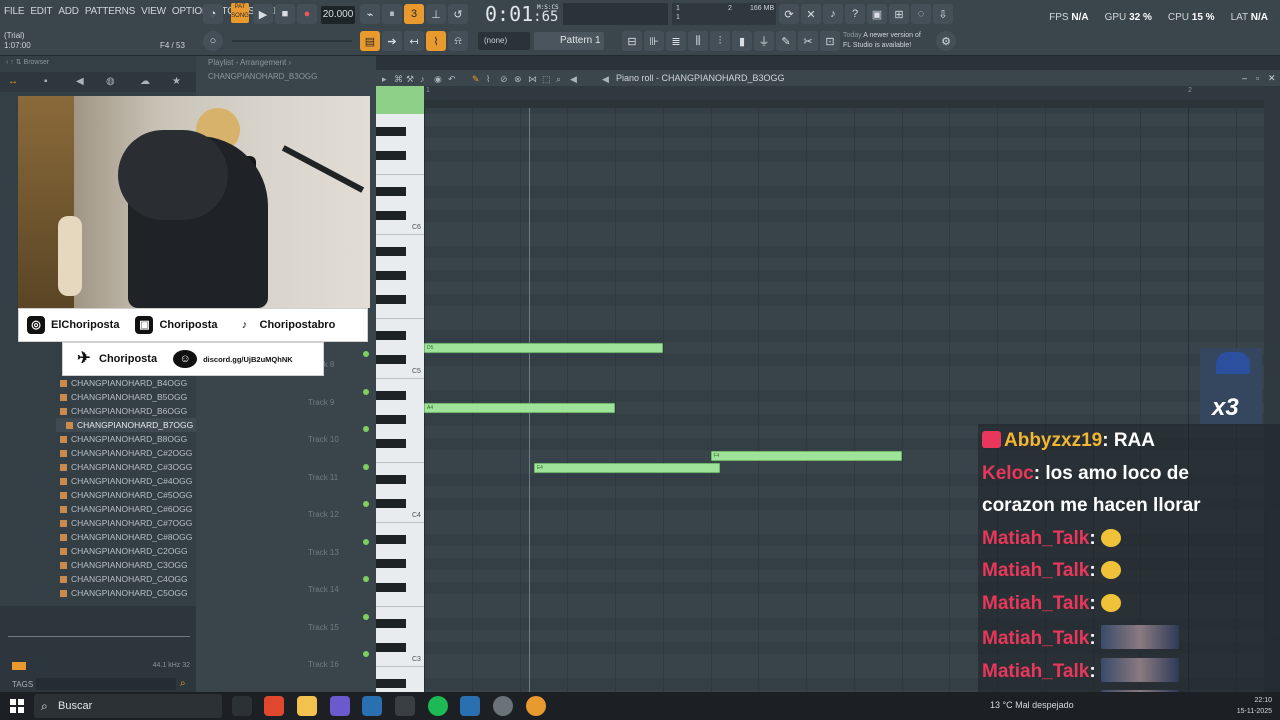  Describe the element at coordinates (126, 453) in the screenshot. I see `file-row: CHANGPIANOHARD_C#2OGG` at that location.